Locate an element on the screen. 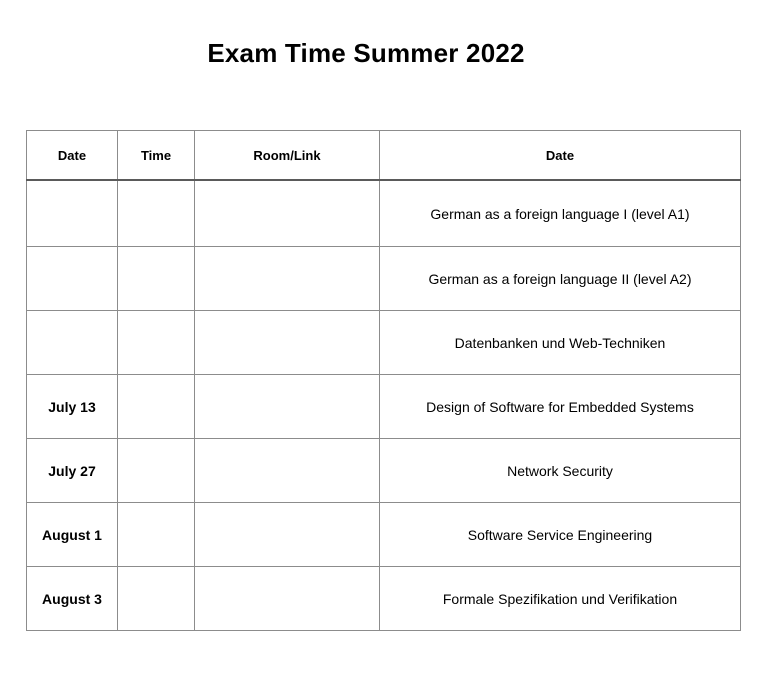  header-room-link: Room/Link is located at coordinates (287, 155).